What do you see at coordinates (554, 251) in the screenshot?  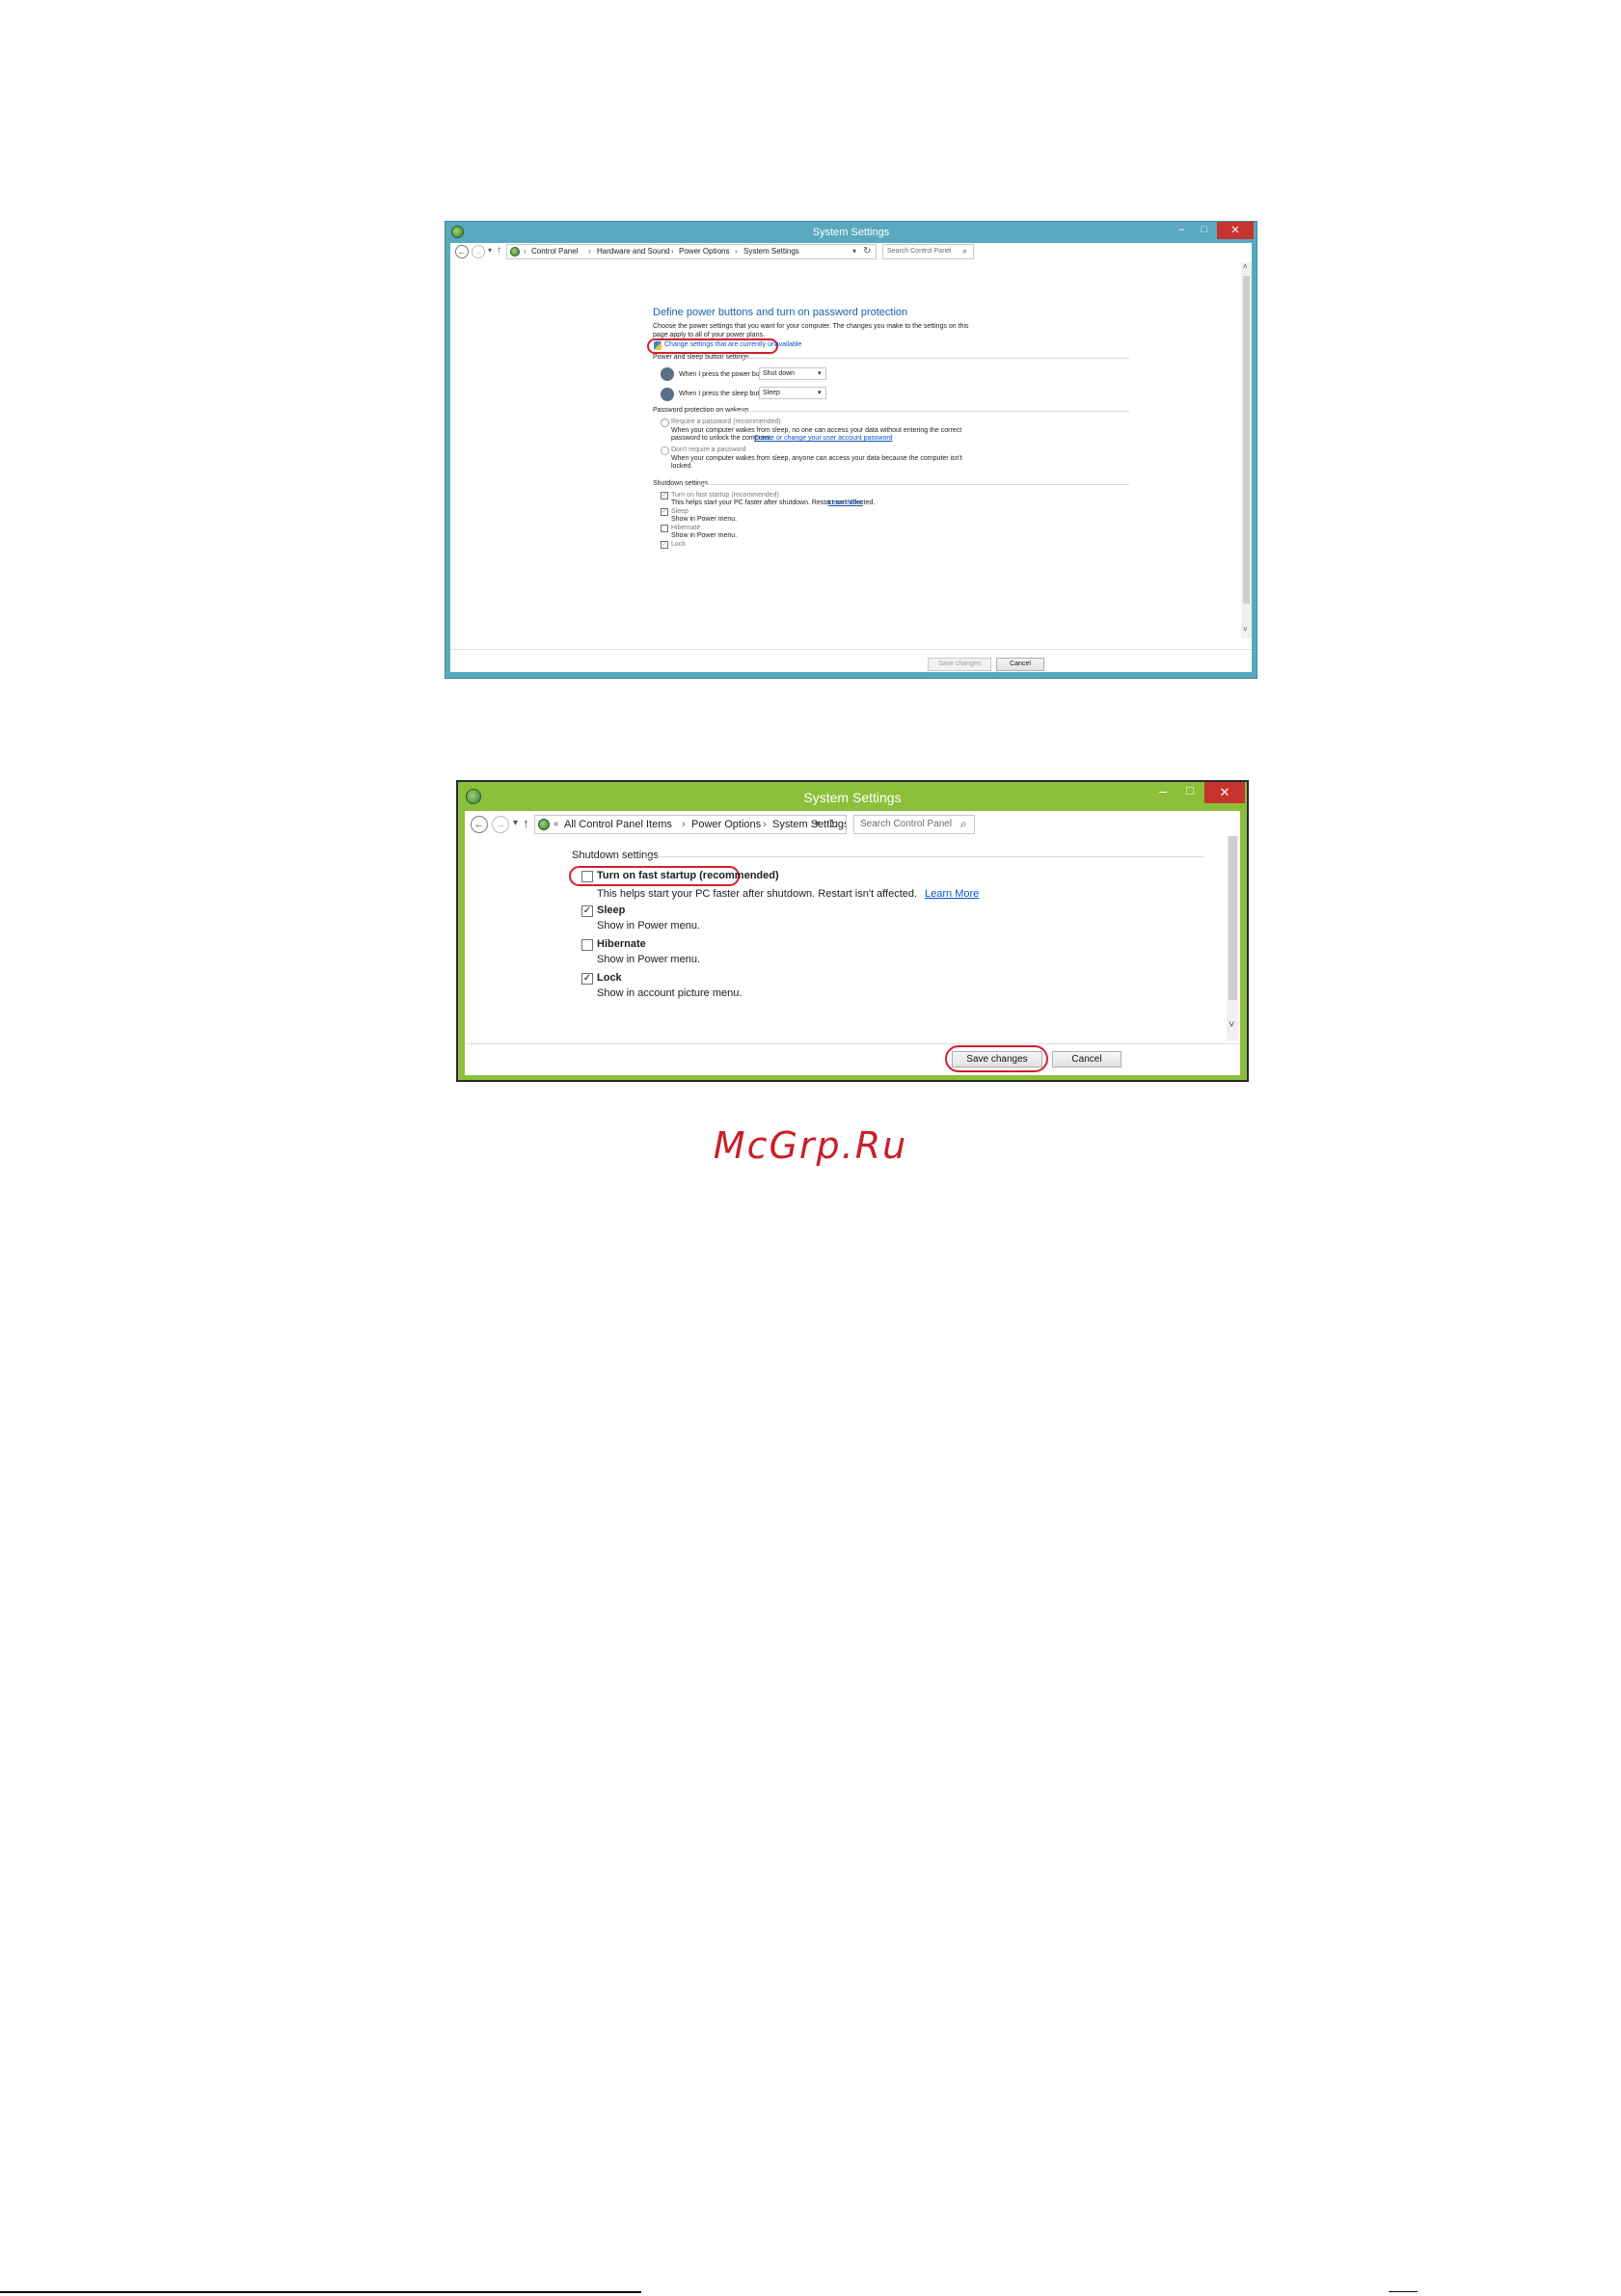 I see `breadcrumb-control-panel: Control Panel` at bounding box center [554, 251].